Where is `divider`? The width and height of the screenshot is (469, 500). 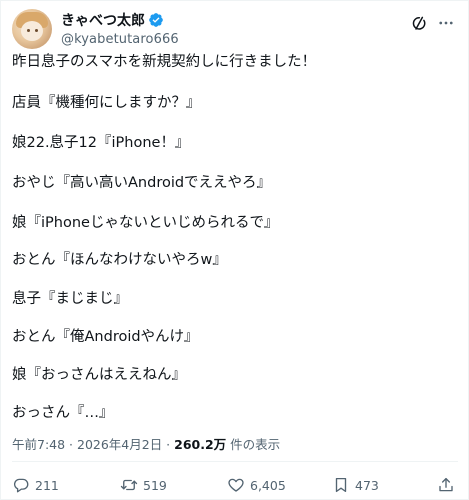 divider is located at coordinates (235, 461).